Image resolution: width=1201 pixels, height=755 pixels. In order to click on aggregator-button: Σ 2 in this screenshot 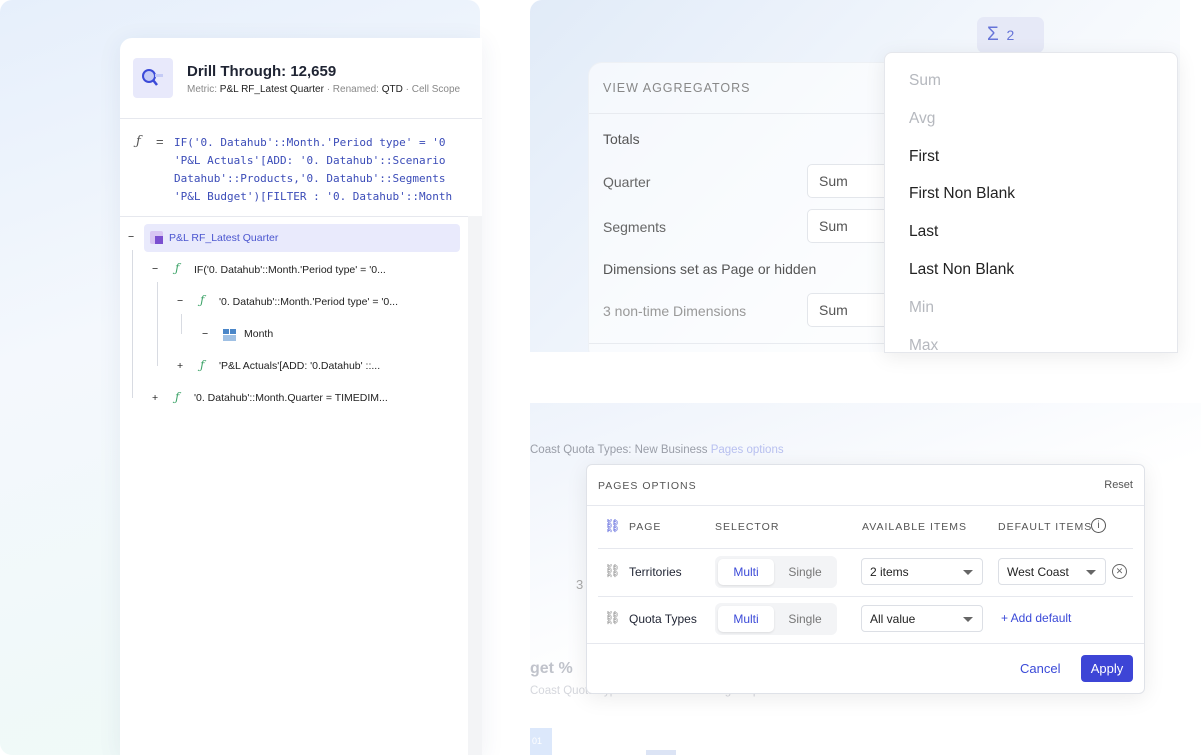, I will do `click(1010, 35)`.